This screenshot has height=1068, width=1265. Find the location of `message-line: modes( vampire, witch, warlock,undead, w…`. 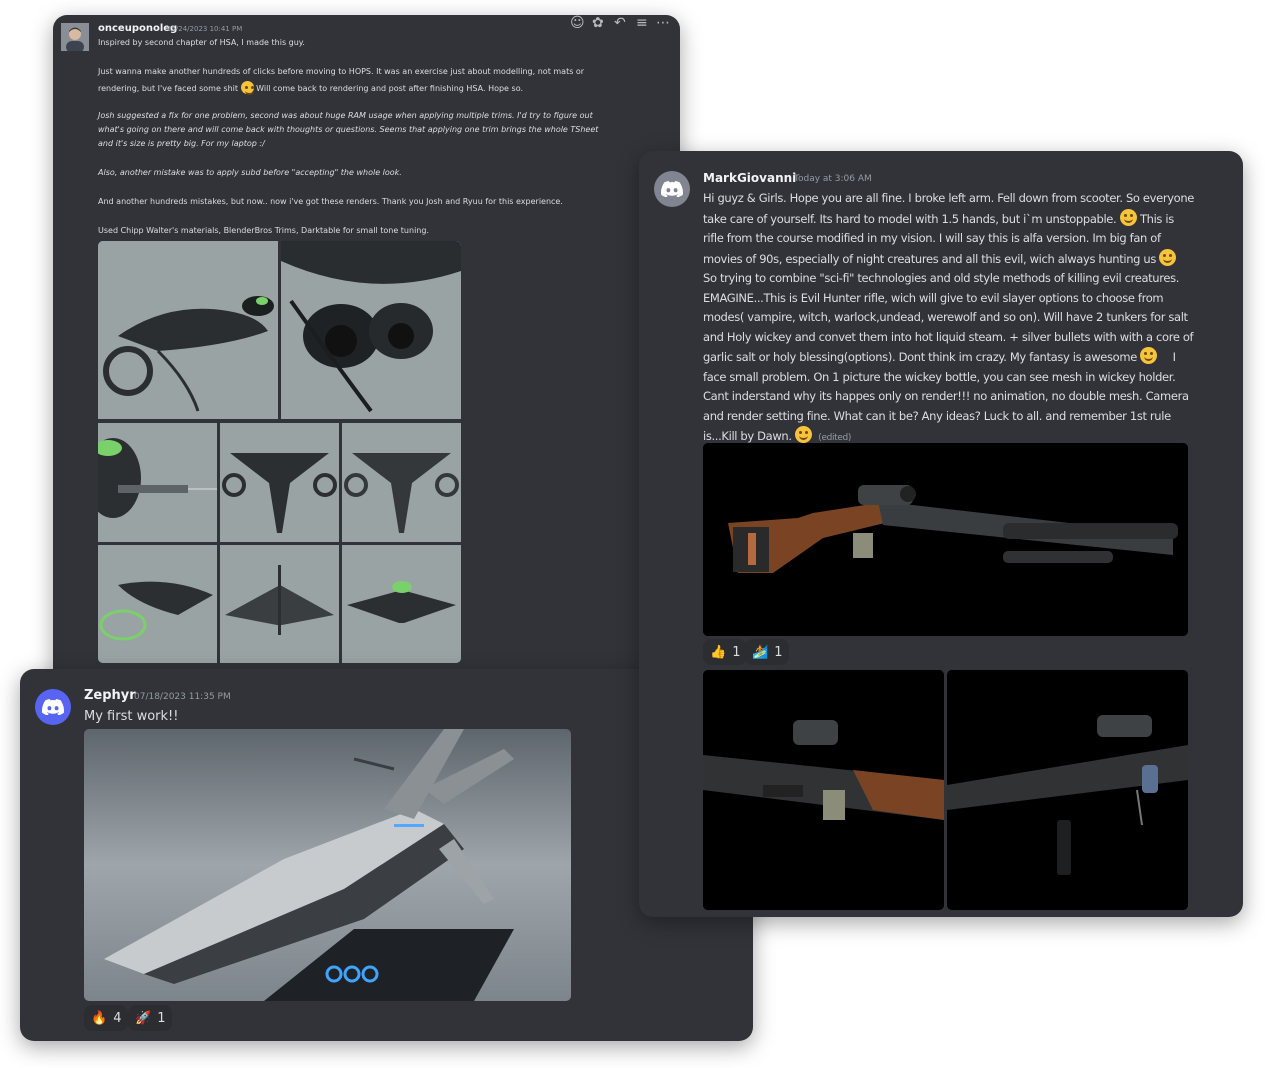

message-line: modes( vampire, witch, warlock,undead, w… is located at coordinates (945, 317).